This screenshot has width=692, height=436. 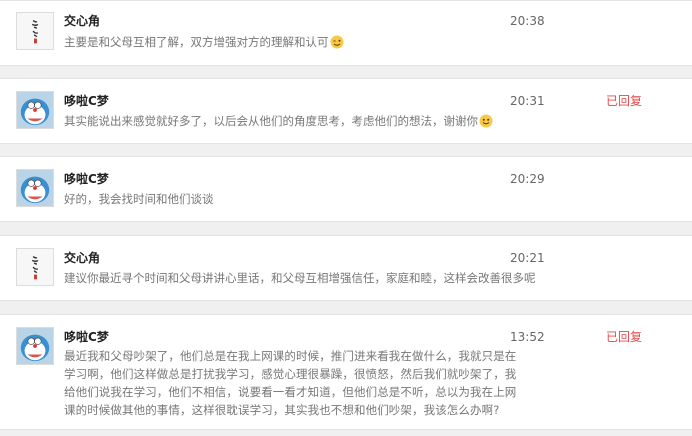 What do you see at coordinates (527, 337) in the screenshot?
I see `message-time: 13:52` at bounding box center [527, 337].